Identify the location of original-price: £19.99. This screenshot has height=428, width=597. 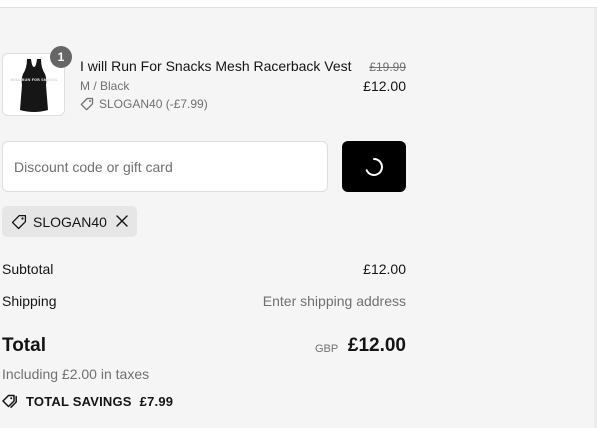
(387, 67).